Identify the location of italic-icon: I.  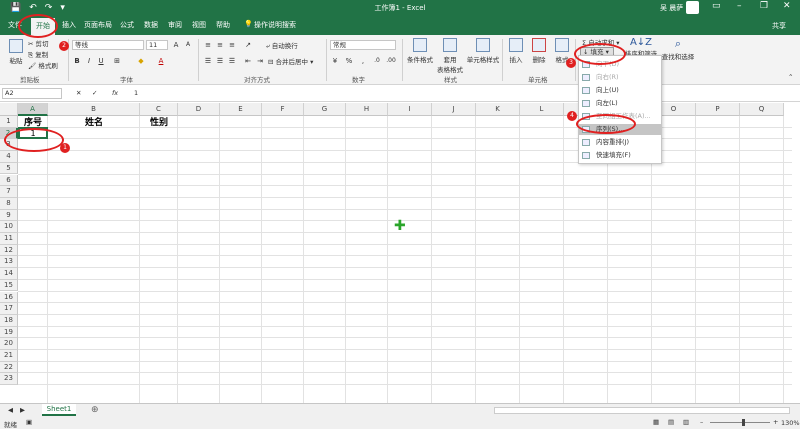
(89, 61).